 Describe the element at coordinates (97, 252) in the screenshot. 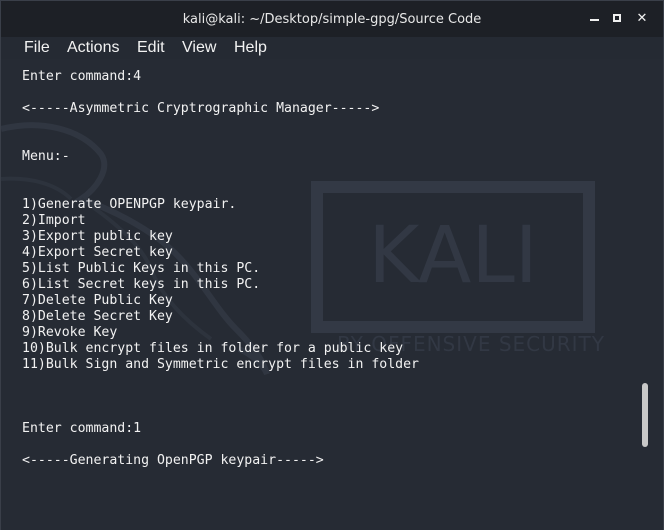

I see `terminal-line: 4)Export Secret key` at that location.